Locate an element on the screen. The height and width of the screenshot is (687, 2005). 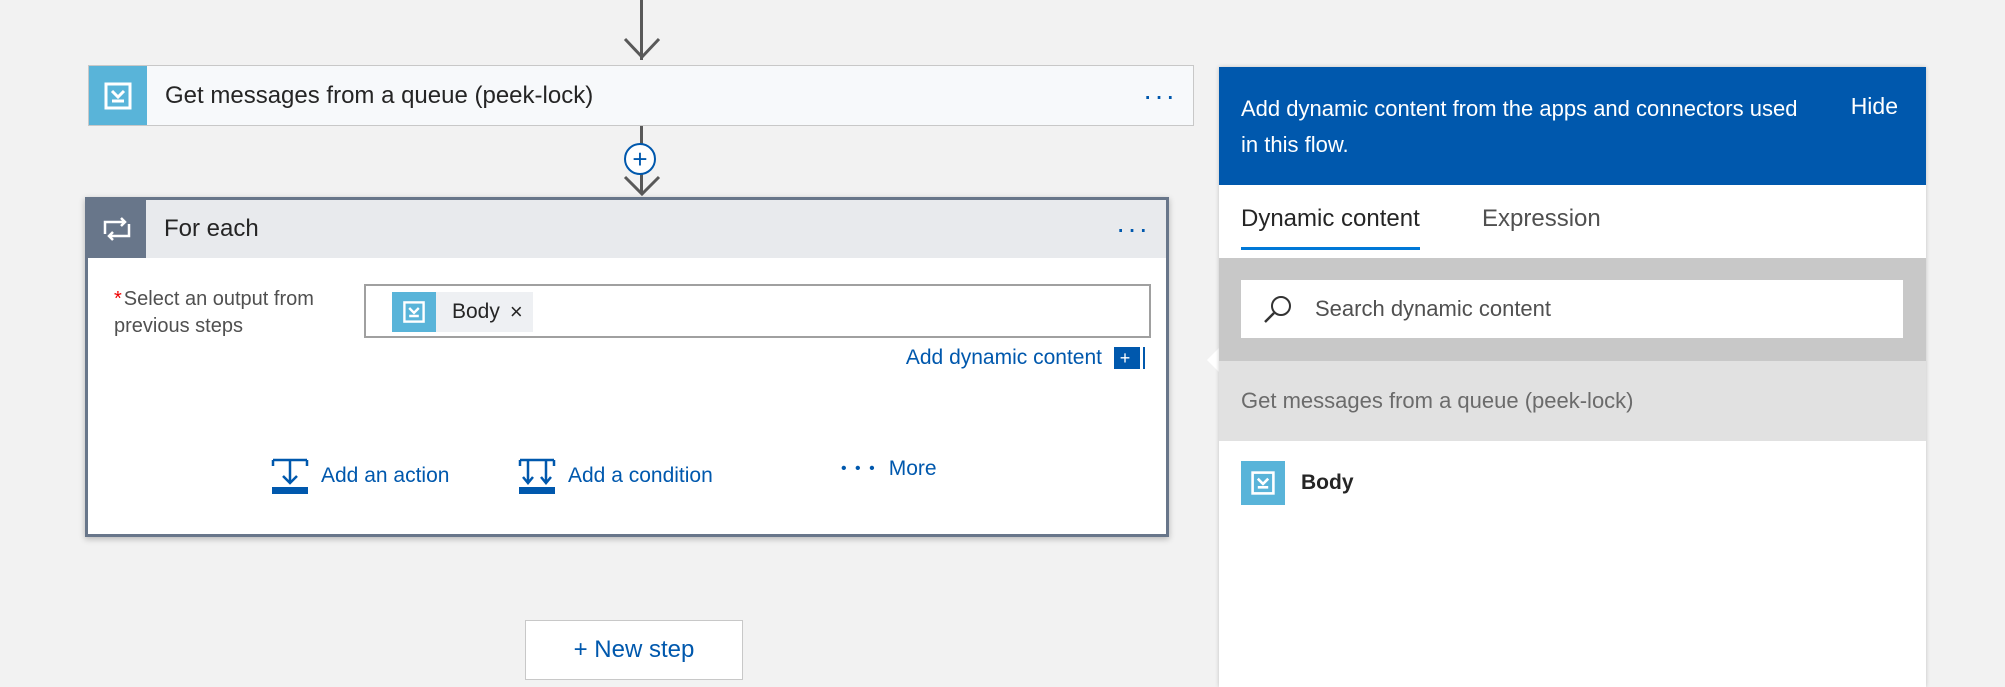
add-action-button: Add an action is located at coordinates (360, 476).